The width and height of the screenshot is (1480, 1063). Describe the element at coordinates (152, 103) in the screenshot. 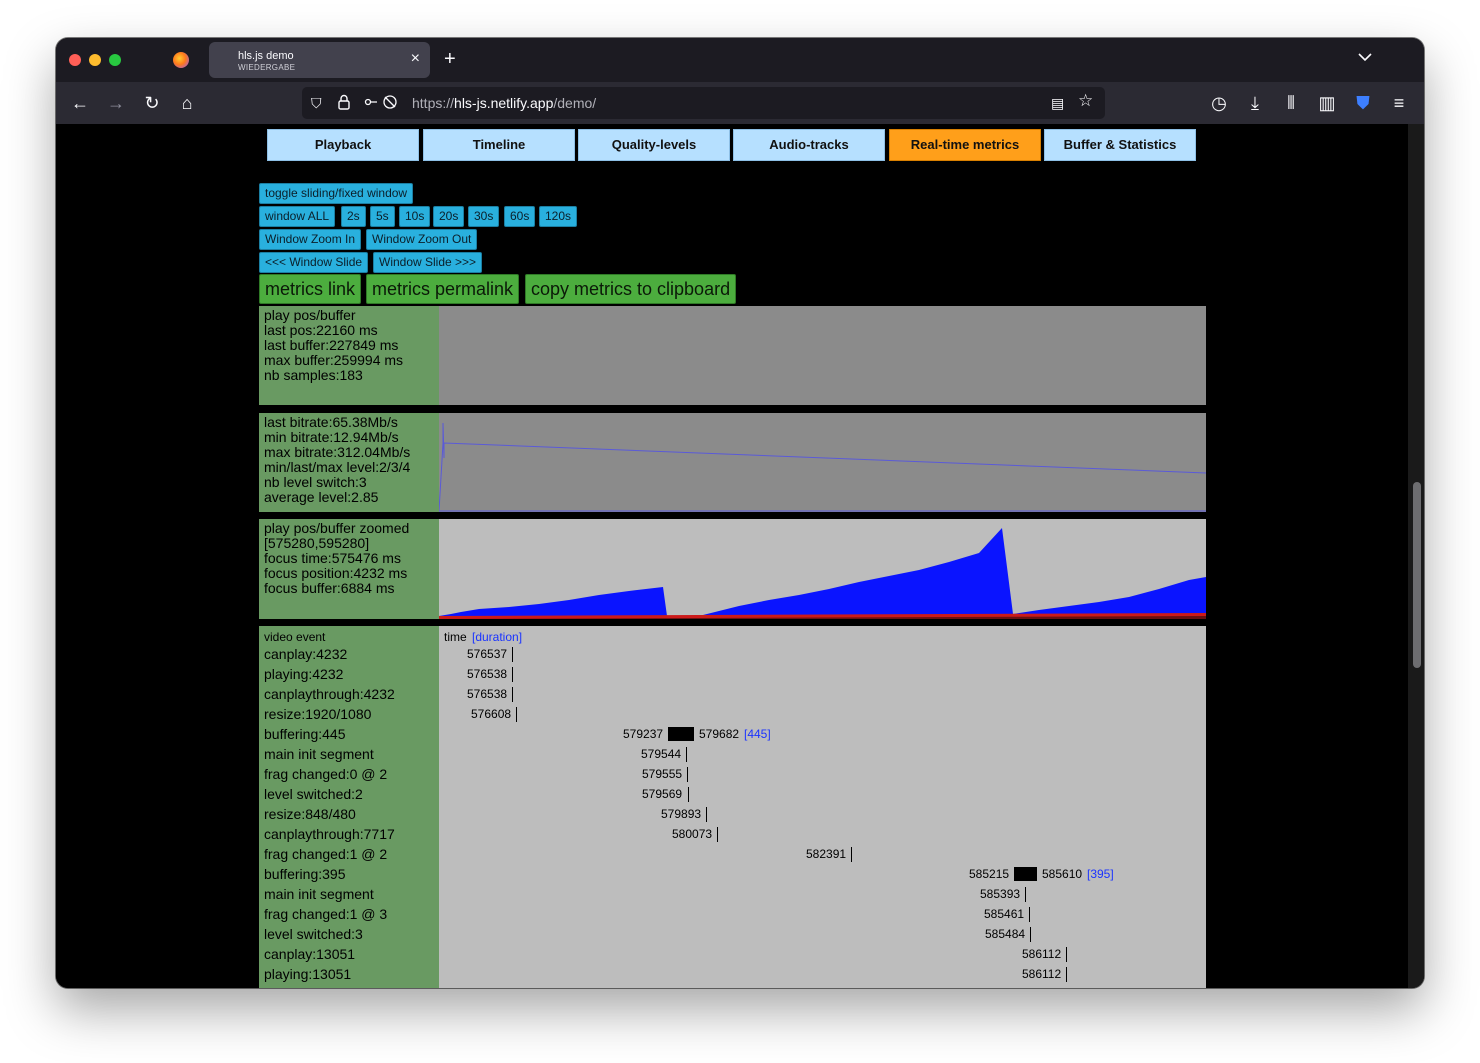

I see `reload-icon: ↻` at that location.